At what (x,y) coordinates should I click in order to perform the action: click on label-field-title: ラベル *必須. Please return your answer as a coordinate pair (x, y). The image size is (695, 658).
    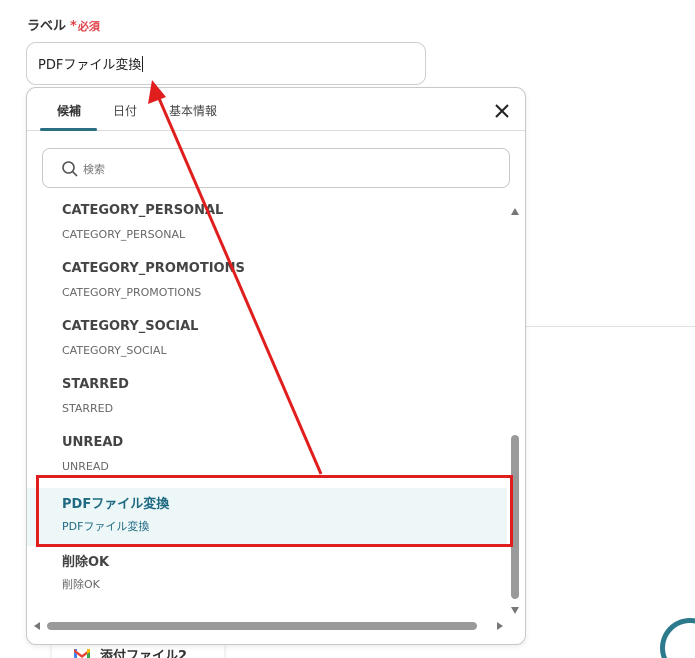
    Looking at the image, I should click on (63, 24).